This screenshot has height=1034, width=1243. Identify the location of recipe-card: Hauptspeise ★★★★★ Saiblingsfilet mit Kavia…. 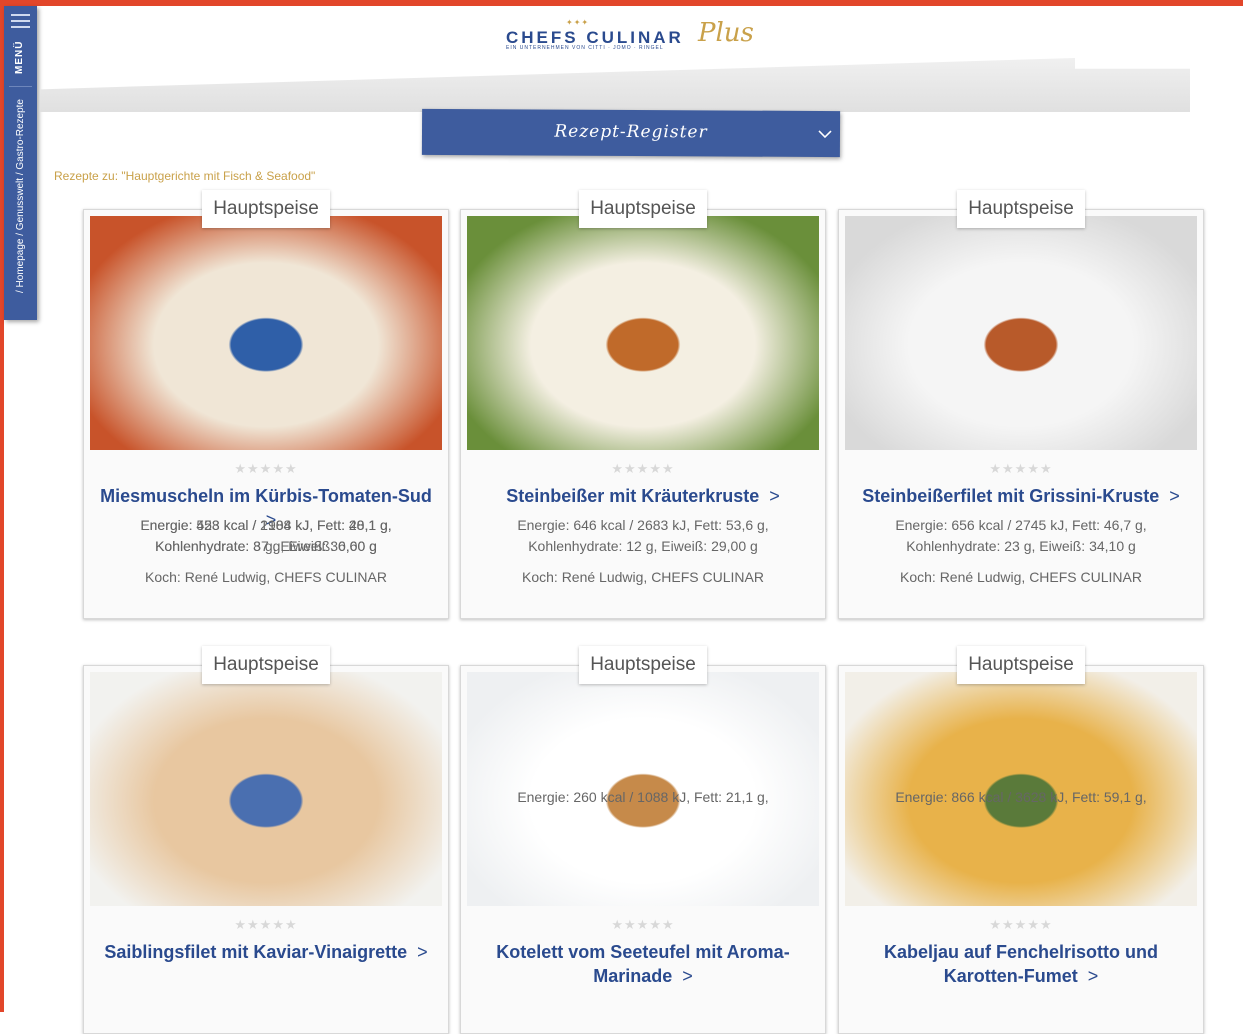
(266, 775).